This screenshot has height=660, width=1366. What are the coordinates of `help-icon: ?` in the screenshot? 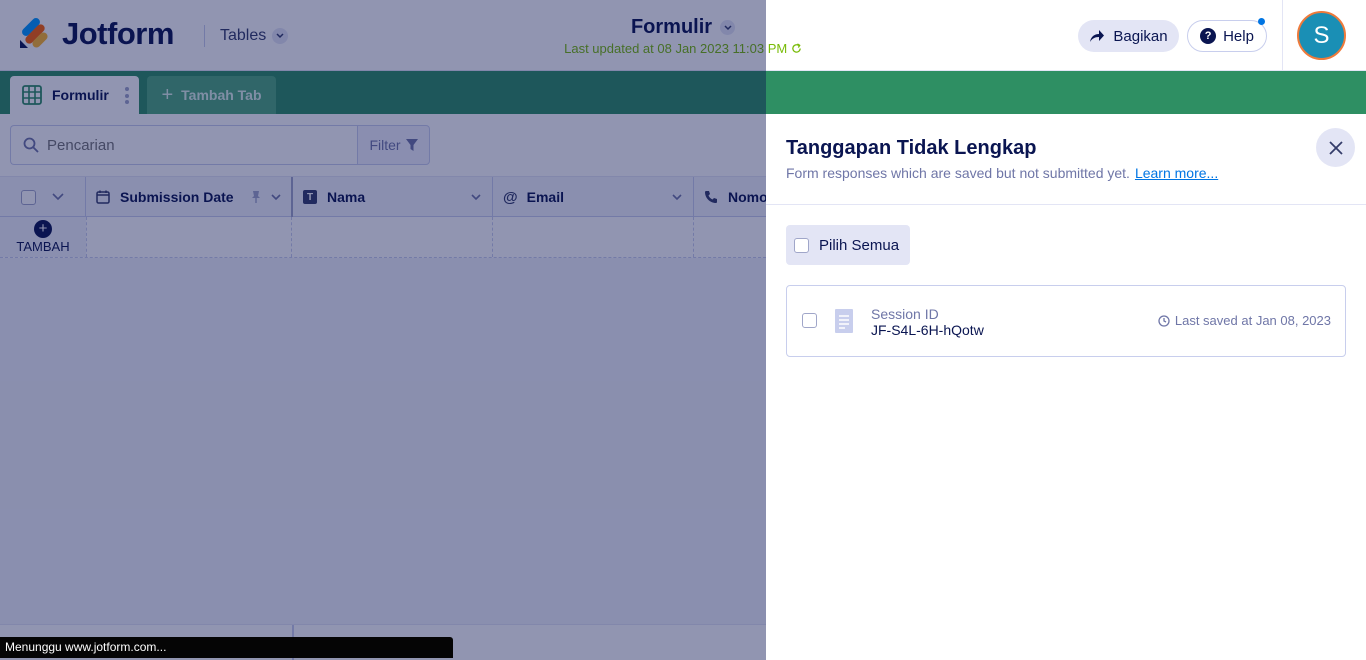 It's located at (1208, 36).